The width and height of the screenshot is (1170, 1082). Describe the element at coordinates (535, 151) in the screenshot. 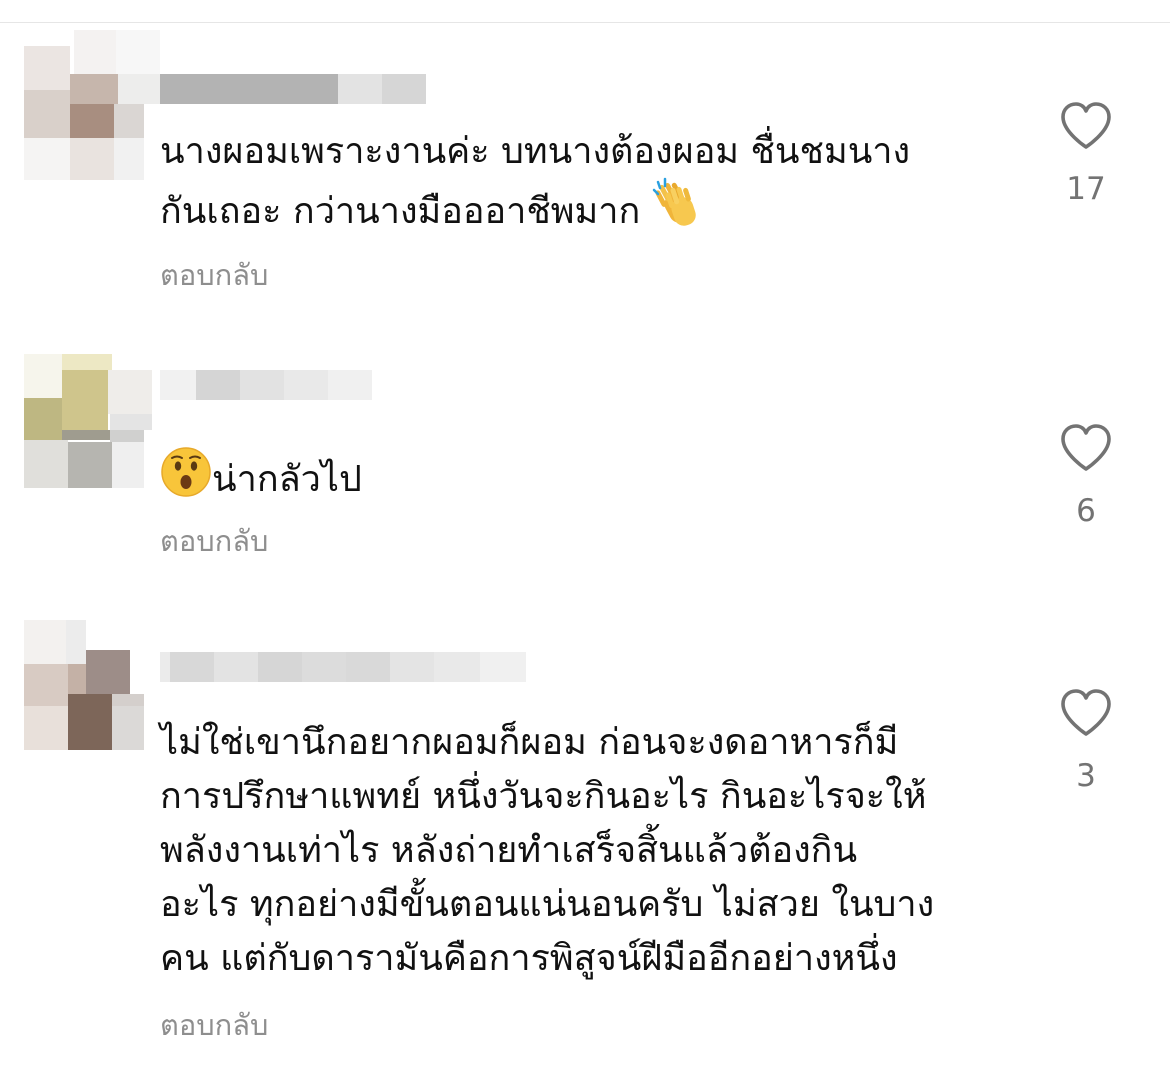

I see `comment-text-line: นางผอมเพราะงานค่ะ บทนางต้องผอม ชื่นชมนาง` at that location.